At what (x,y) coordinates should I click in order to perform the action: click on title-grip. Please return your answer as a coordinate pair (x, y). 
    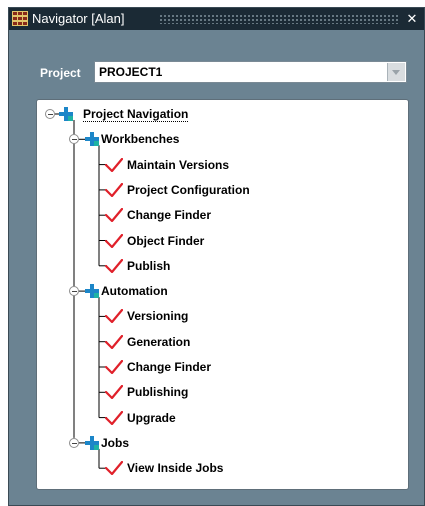
    Looking at the image, I should click on (279, 19).